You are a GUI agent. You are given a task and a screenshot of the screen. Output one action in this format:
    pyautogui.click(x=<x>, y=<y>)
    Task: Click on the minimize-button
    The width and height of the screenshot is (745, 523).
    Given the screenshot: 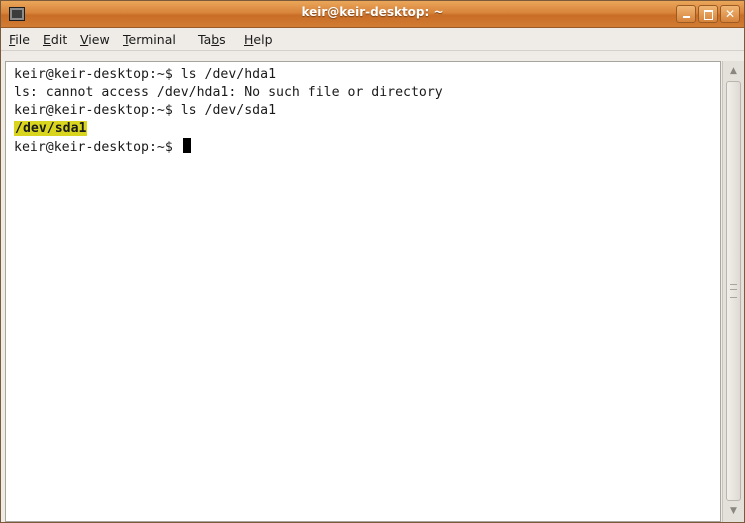 What is the action you would take?
    pyautogui.click(x=686, y=14)
    